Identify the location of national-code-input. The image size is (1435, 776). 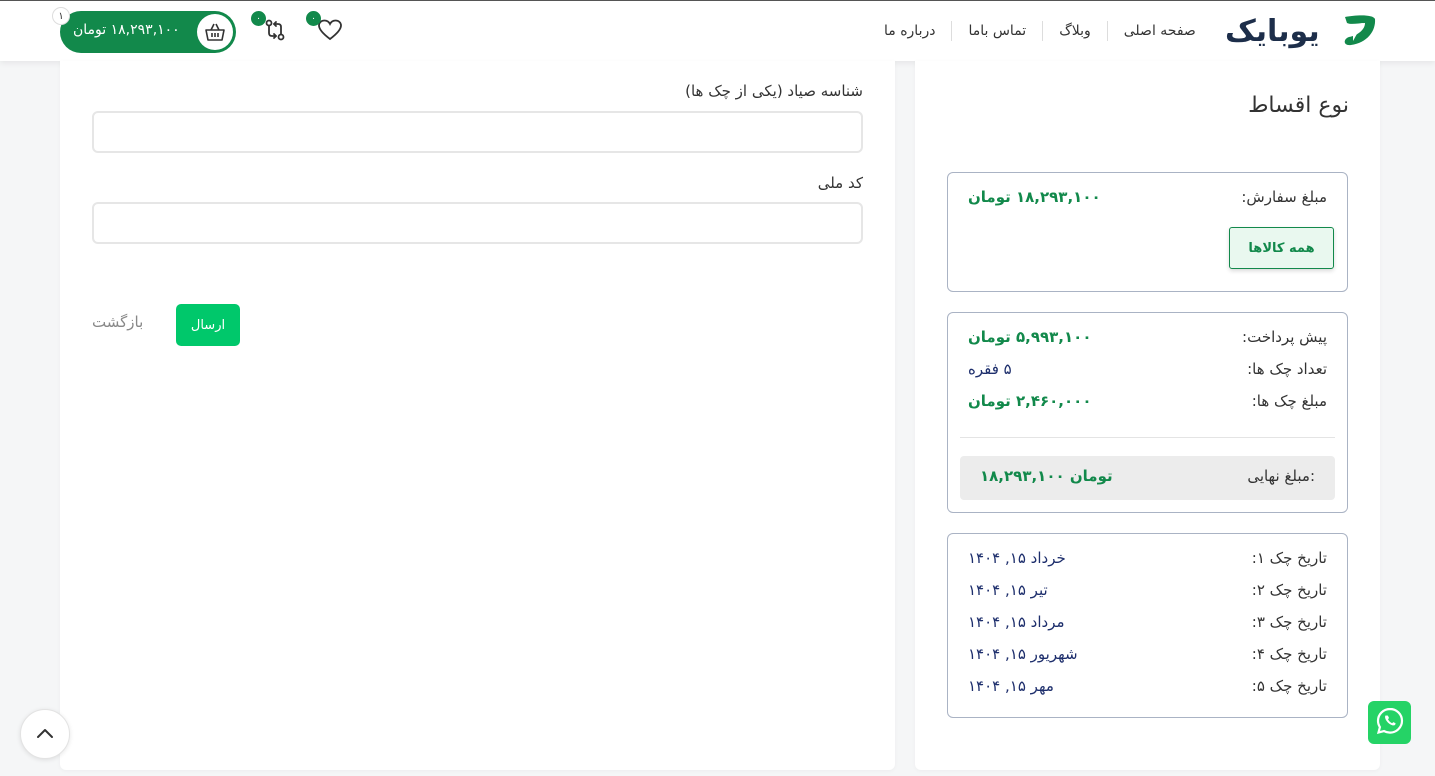
(477, 223).